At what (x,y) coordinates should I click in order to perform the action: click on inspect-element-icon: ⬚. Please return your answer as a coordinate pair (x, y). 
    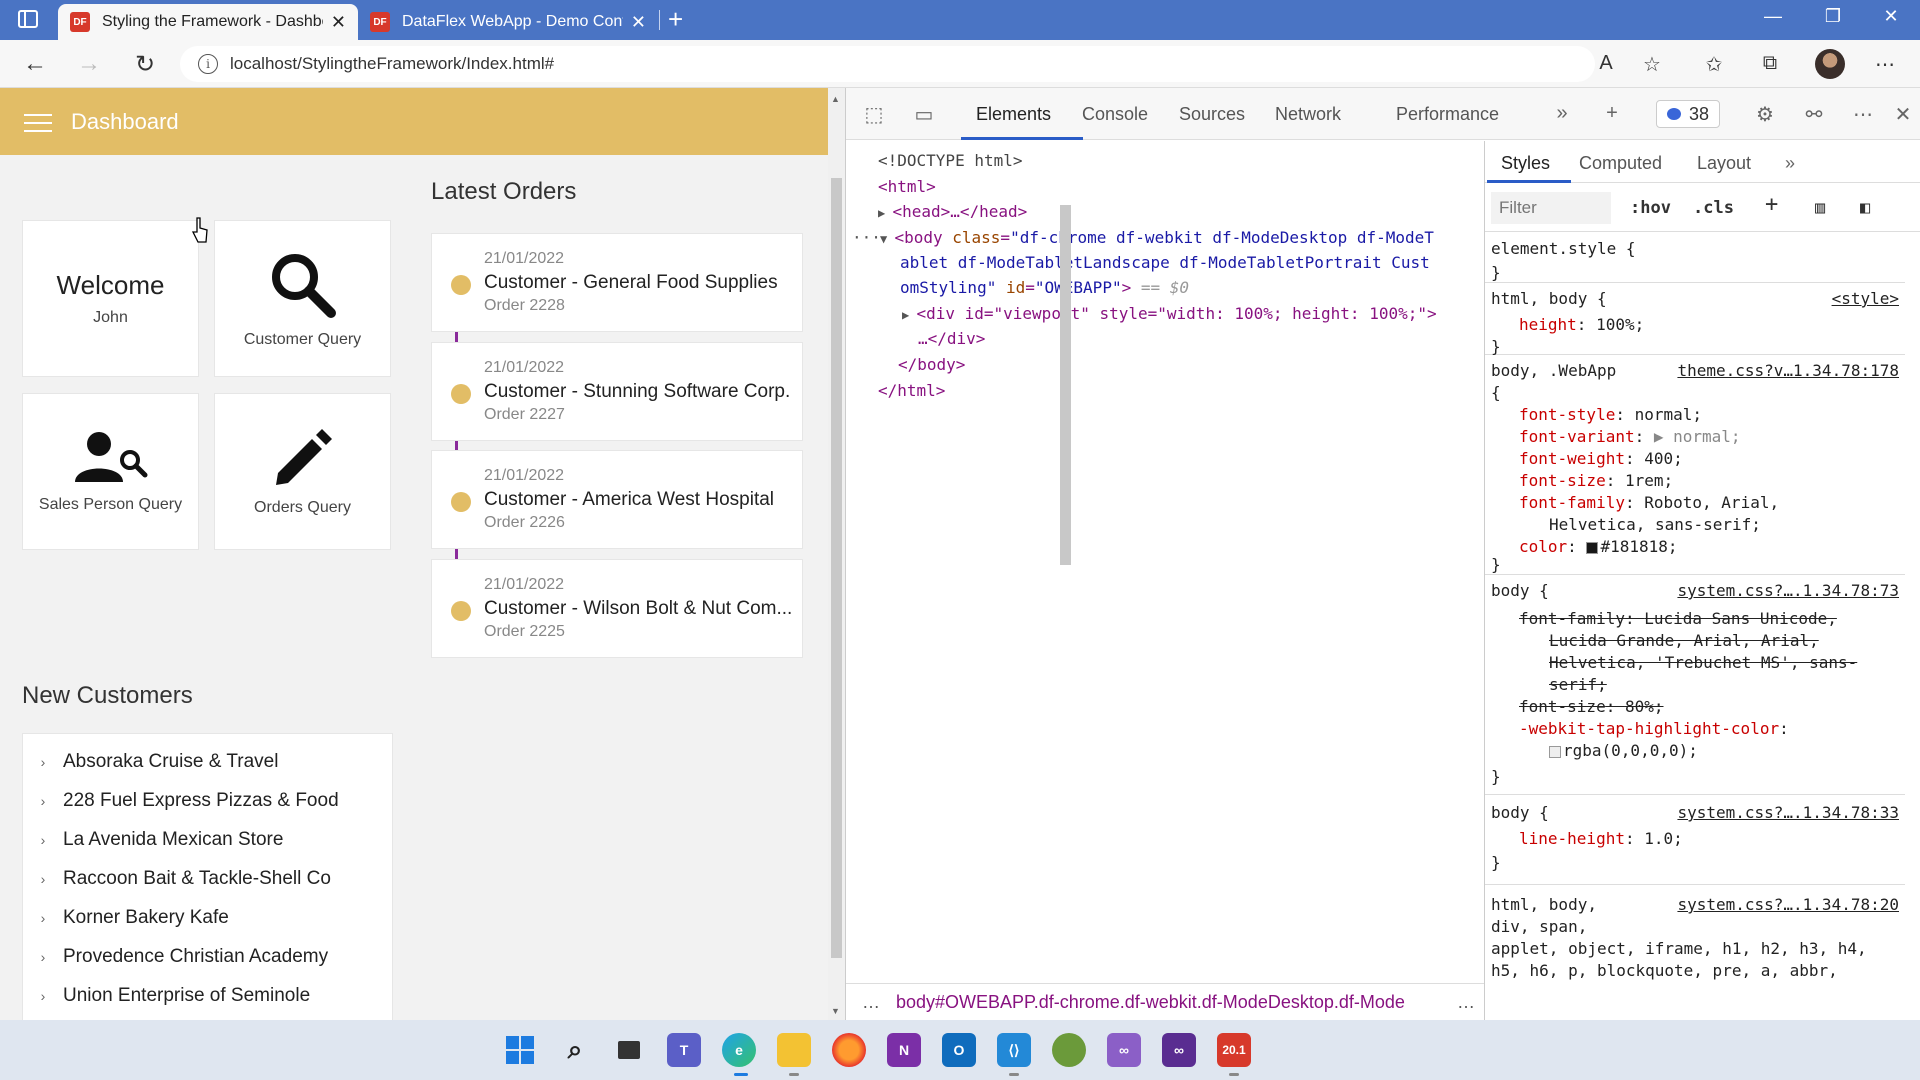
    Looking at the image, I should click on (874, 114).